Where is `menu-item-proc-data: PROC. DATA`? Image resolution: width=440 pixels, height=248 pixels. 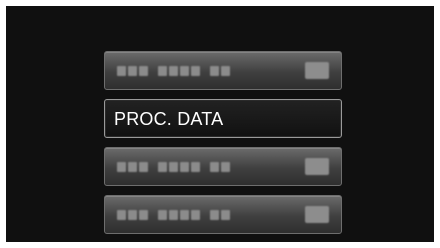
menu-item-proc-data: PROC. DATA is located at coordinates (223, 118).